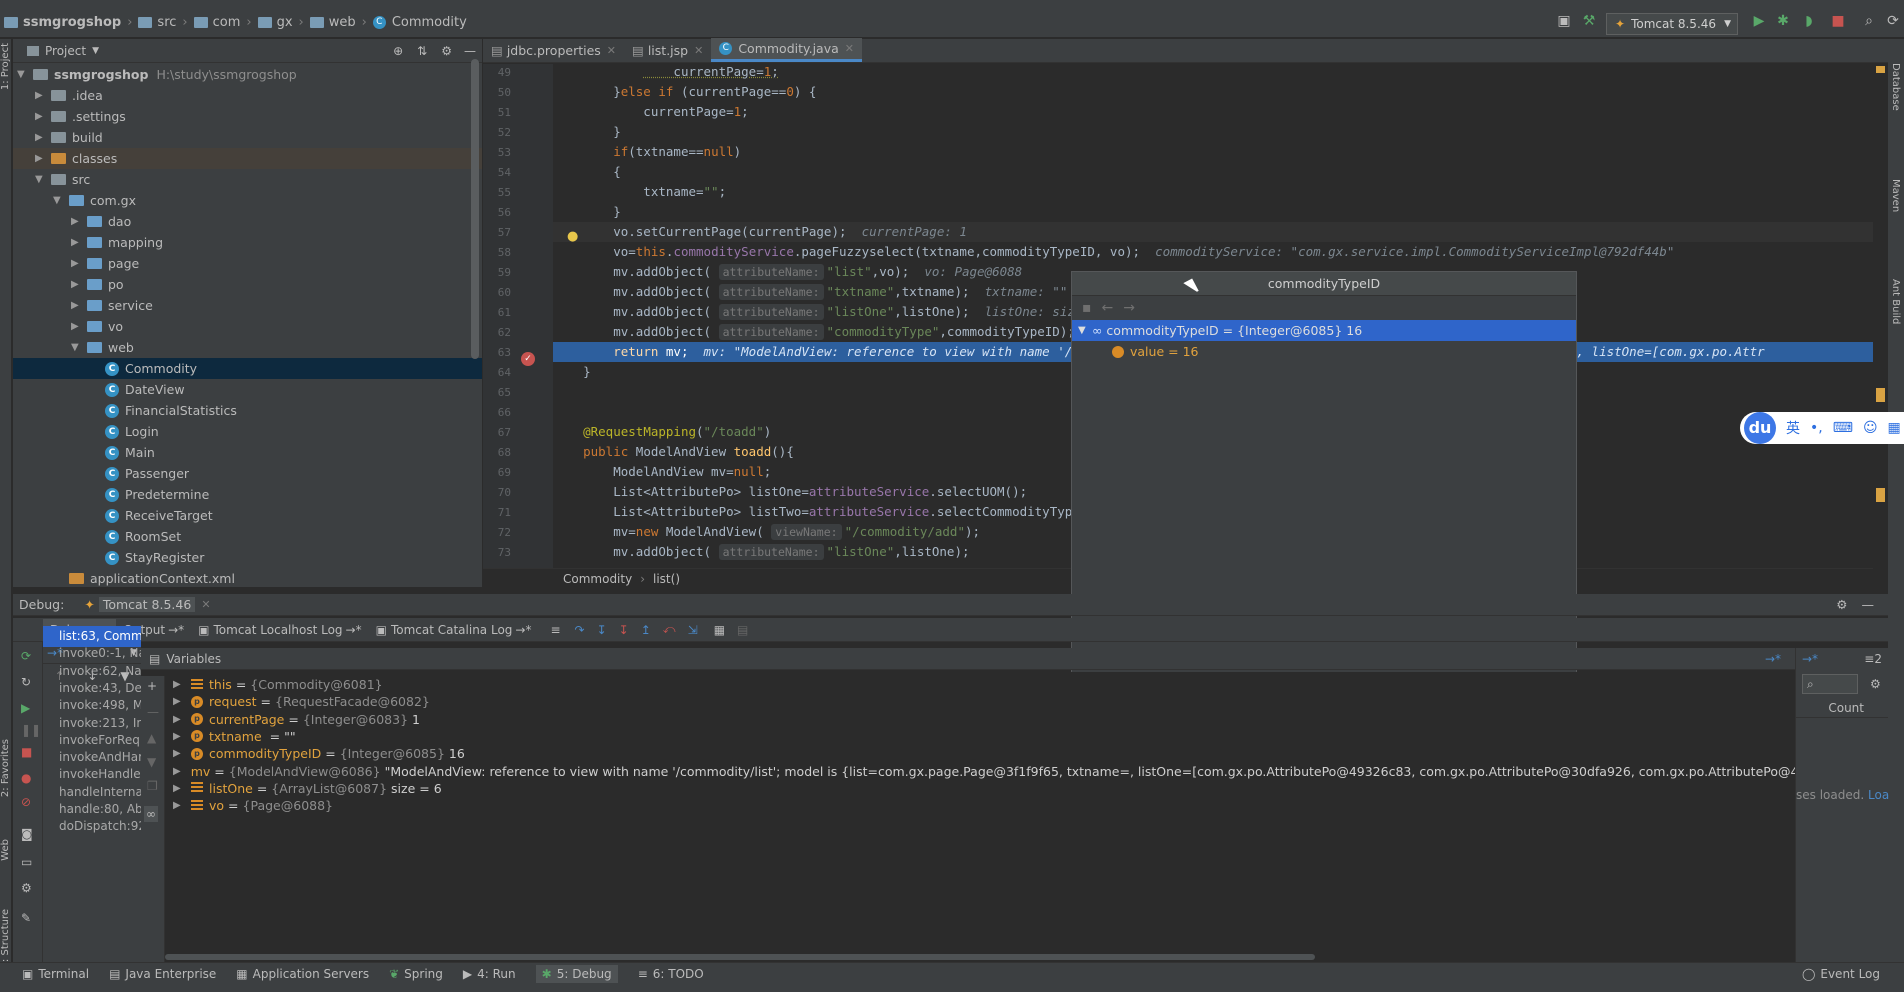 Image resolution: width=1904 pixels, height=992 pixels. Describe the element at coordinates (528, 359) in the screenshot. I see `breakpoint-icon: ✓` at that location.